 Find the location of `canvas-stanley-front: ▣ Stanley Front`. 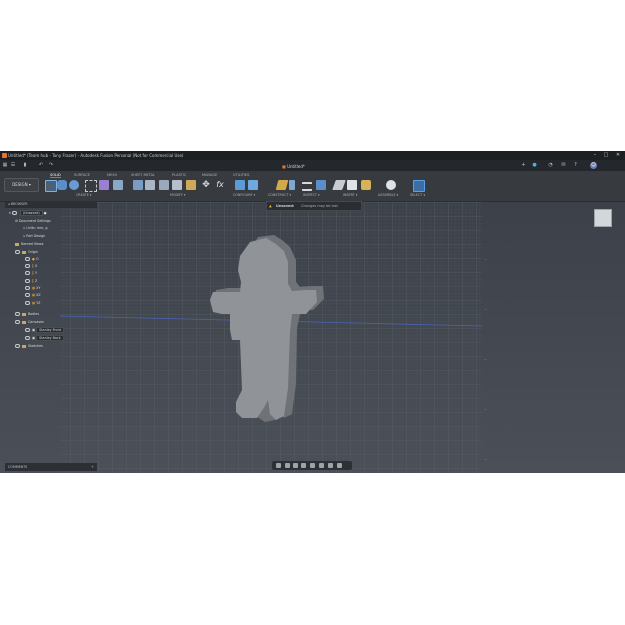

canvas-stanley-front: ▣ Stanley Front is located at coordinates (44, 330).